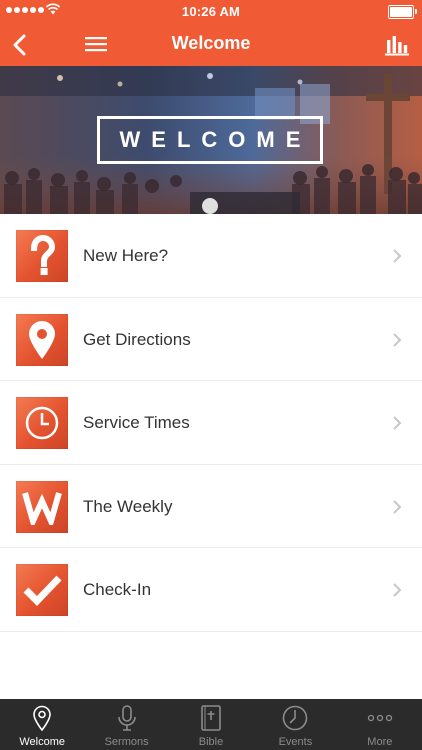 This screenshot has width=422, height=750. I want to click on tab-bar: Welcome Sermons Bible Events More, so click(211, 724).